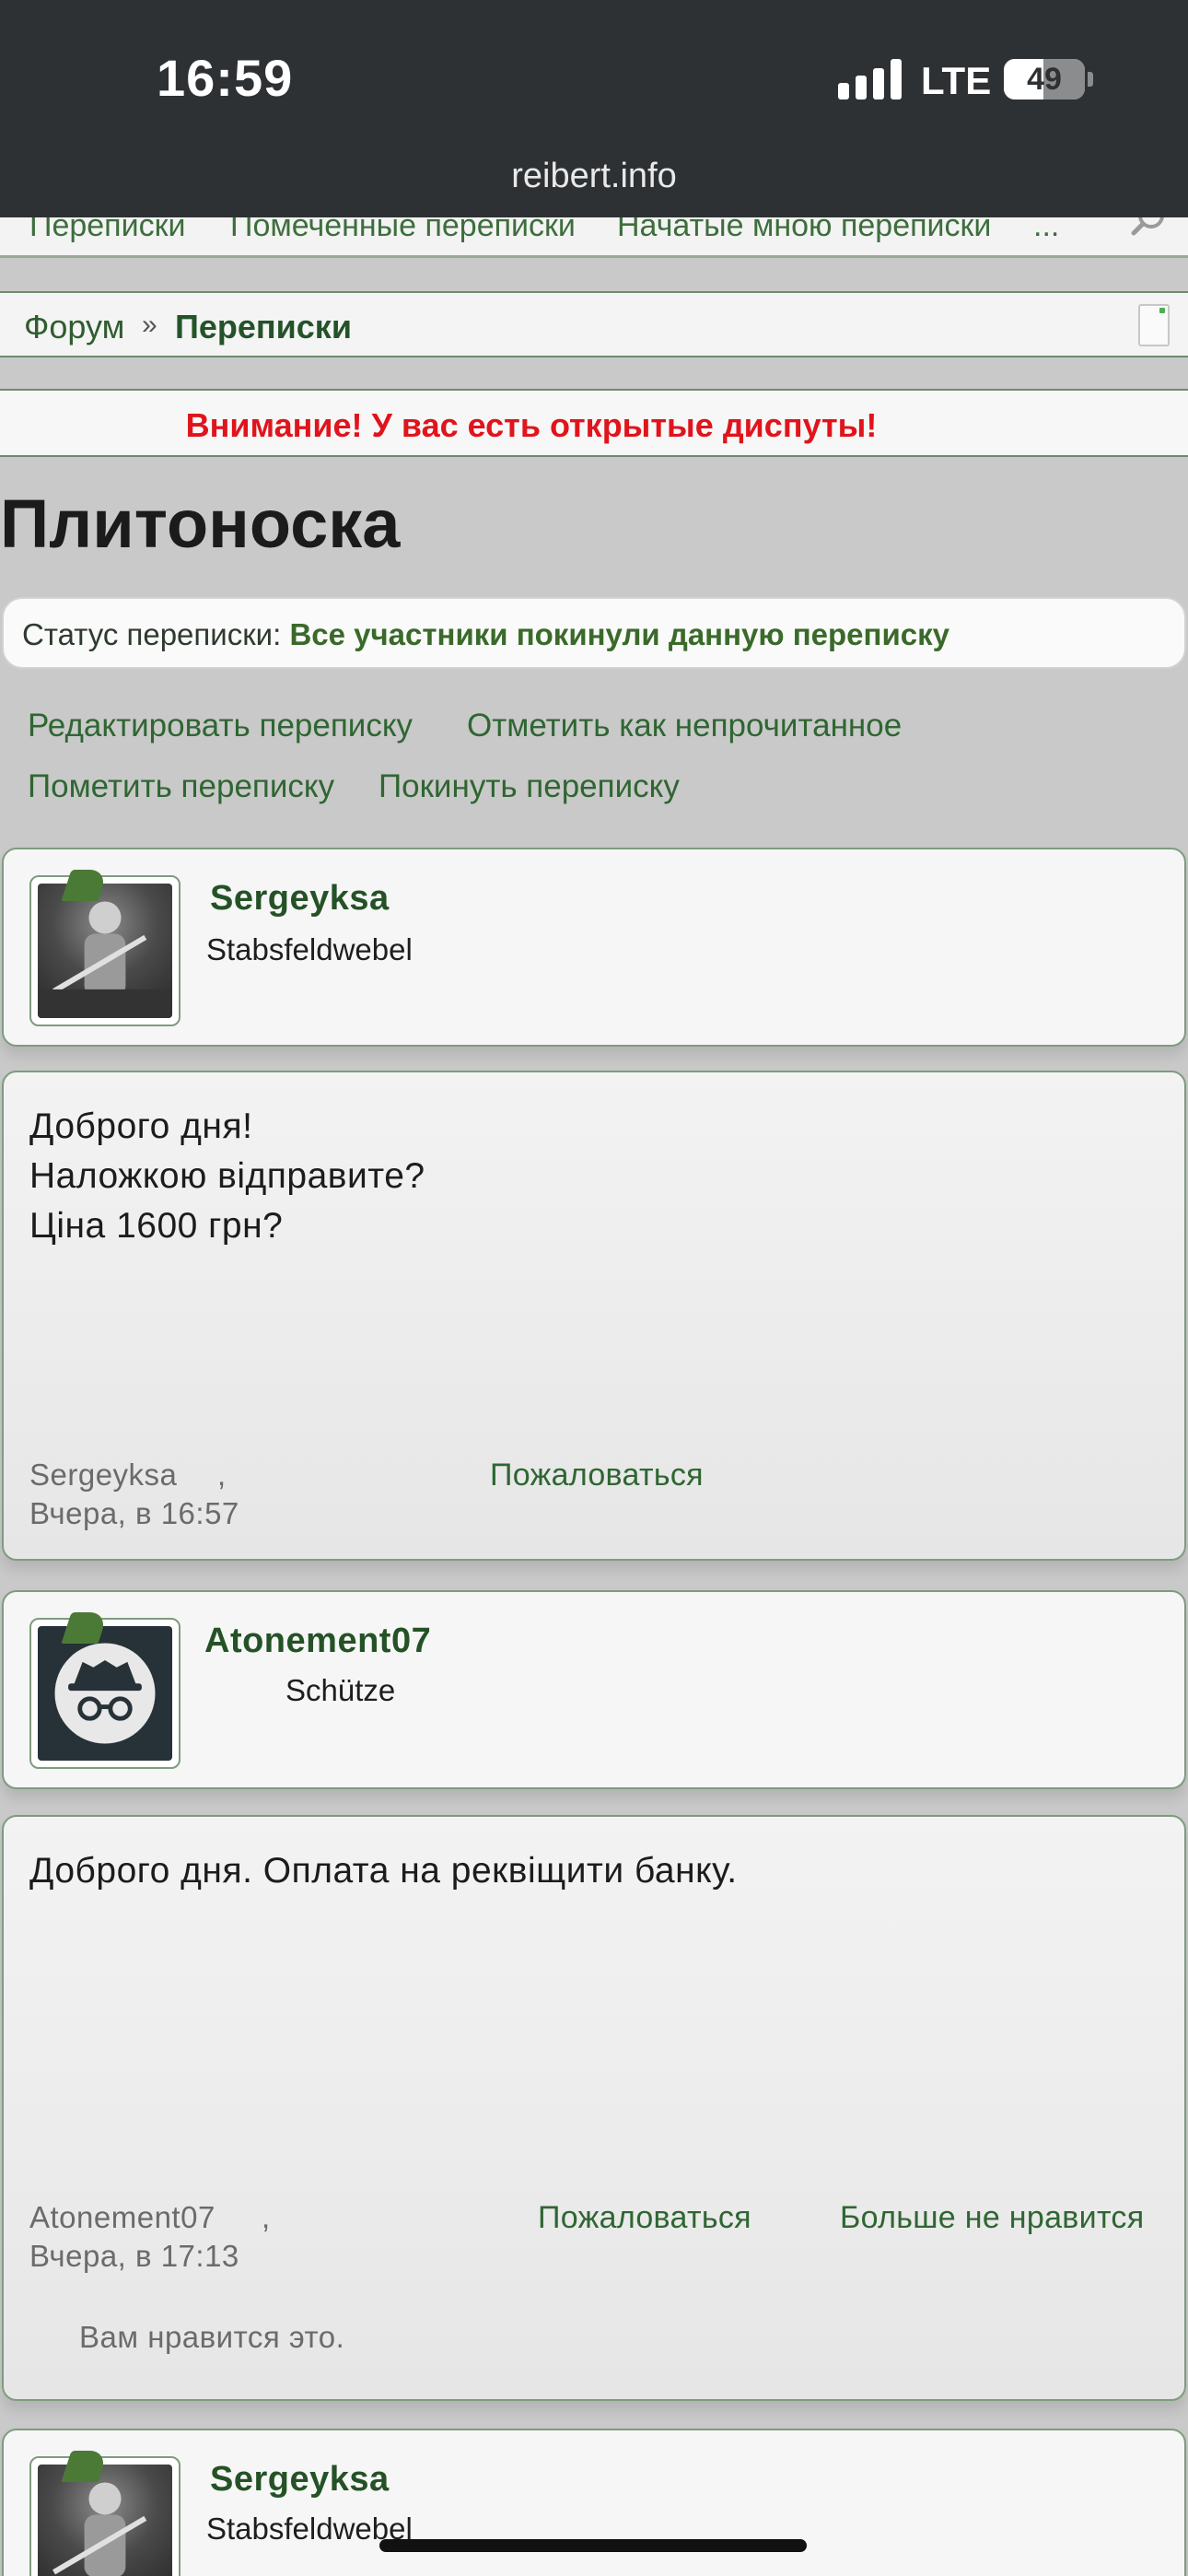 Image resolution: width=1188 pixels, height=2576 pixels. Describe the element at coordinates (181, 786) in the screenshot. I see `star-conversation-link: Пометить переписку` at that location.